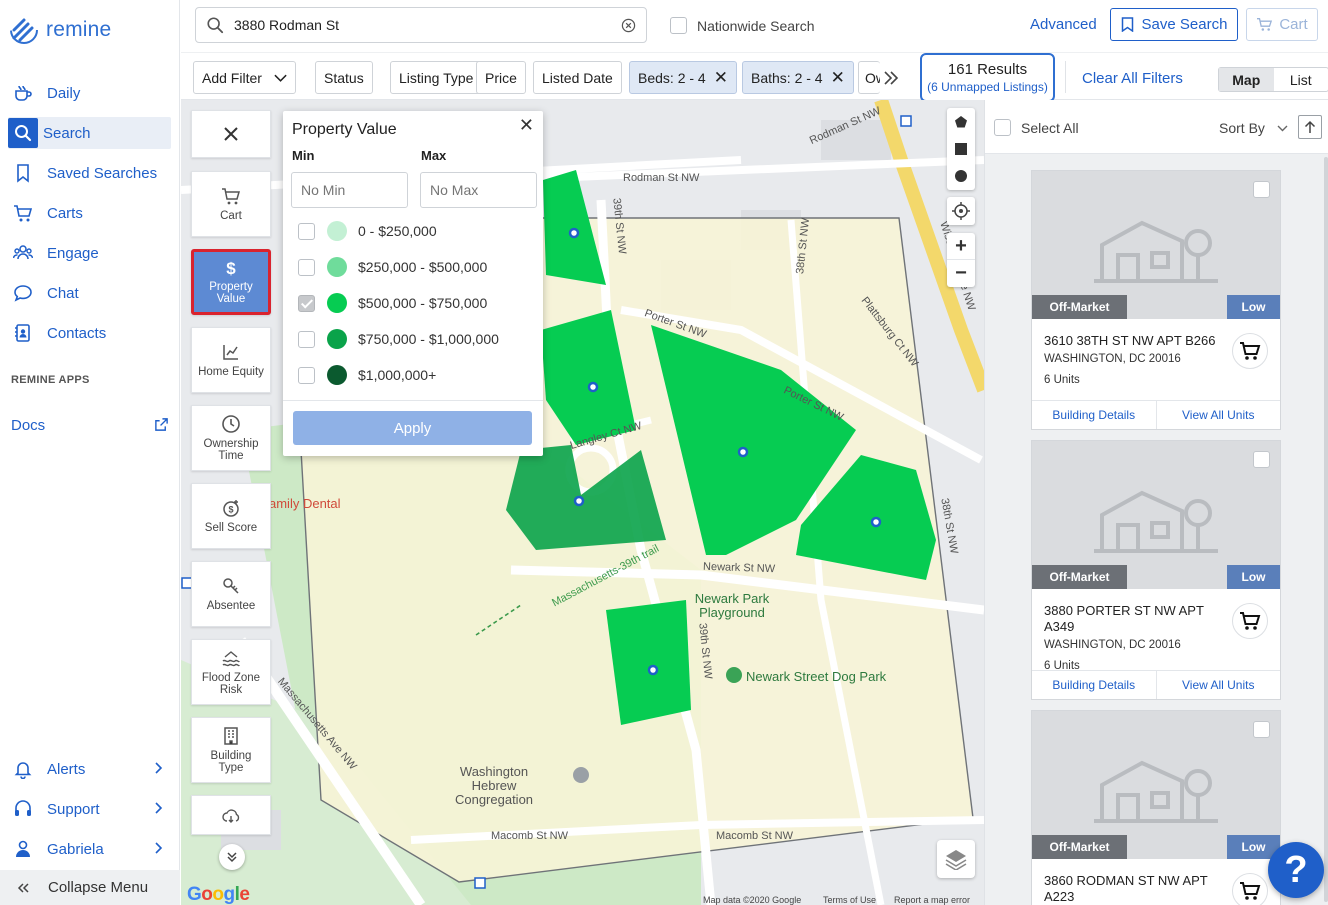 The image size is (1328, 905). Describe the element at coordinates (231, 672) in the screenshot. I see `tool-flood-zone-risk: Flood Zone Risk` at that location.